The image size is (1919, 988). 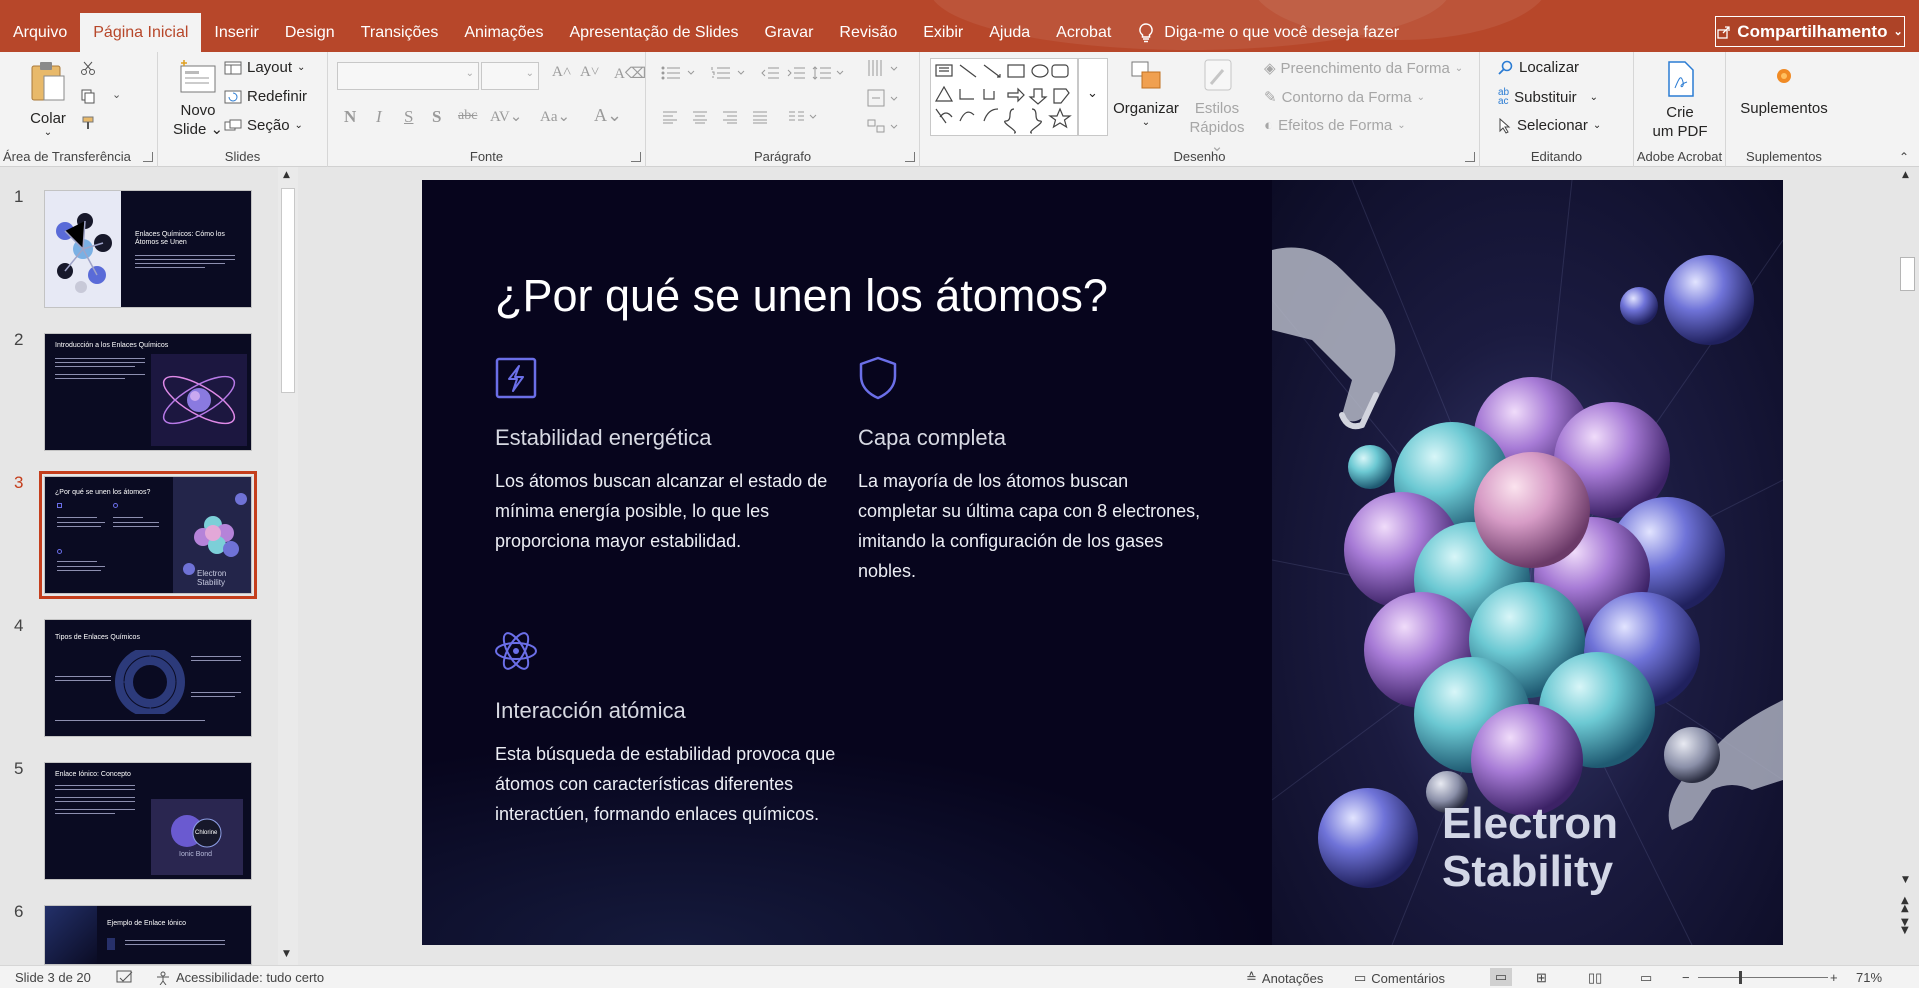 I want to click on italic-icon: I, so click(x=379, y=117).